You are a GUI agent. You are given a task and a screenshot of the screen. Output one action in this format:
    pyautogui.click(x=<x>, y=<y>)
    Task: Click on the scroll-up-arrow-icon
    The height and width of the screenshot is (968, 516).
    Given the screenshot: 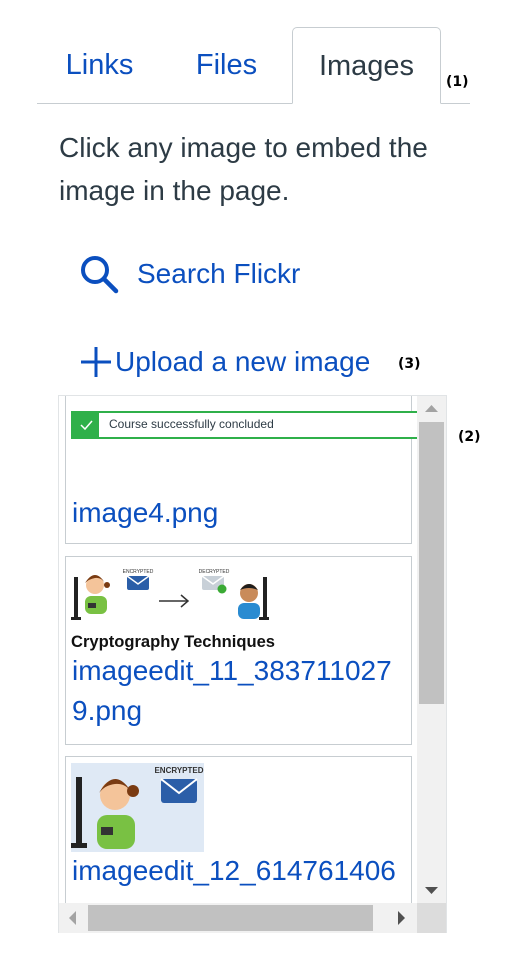 What is the action you would take?
    pyautogui.click(x=431, y=409)
    